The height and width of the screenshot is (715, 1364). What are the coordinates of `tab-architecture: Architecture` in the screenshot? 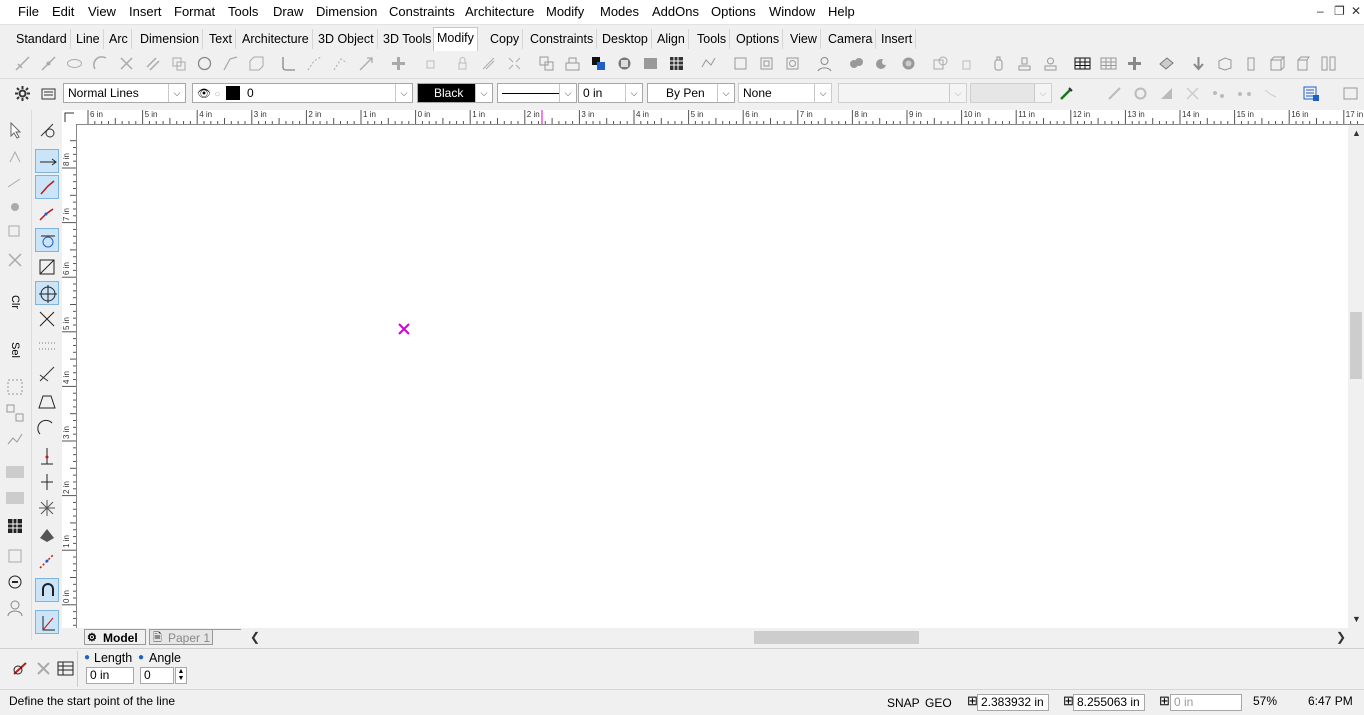 It's located at (276, 39).